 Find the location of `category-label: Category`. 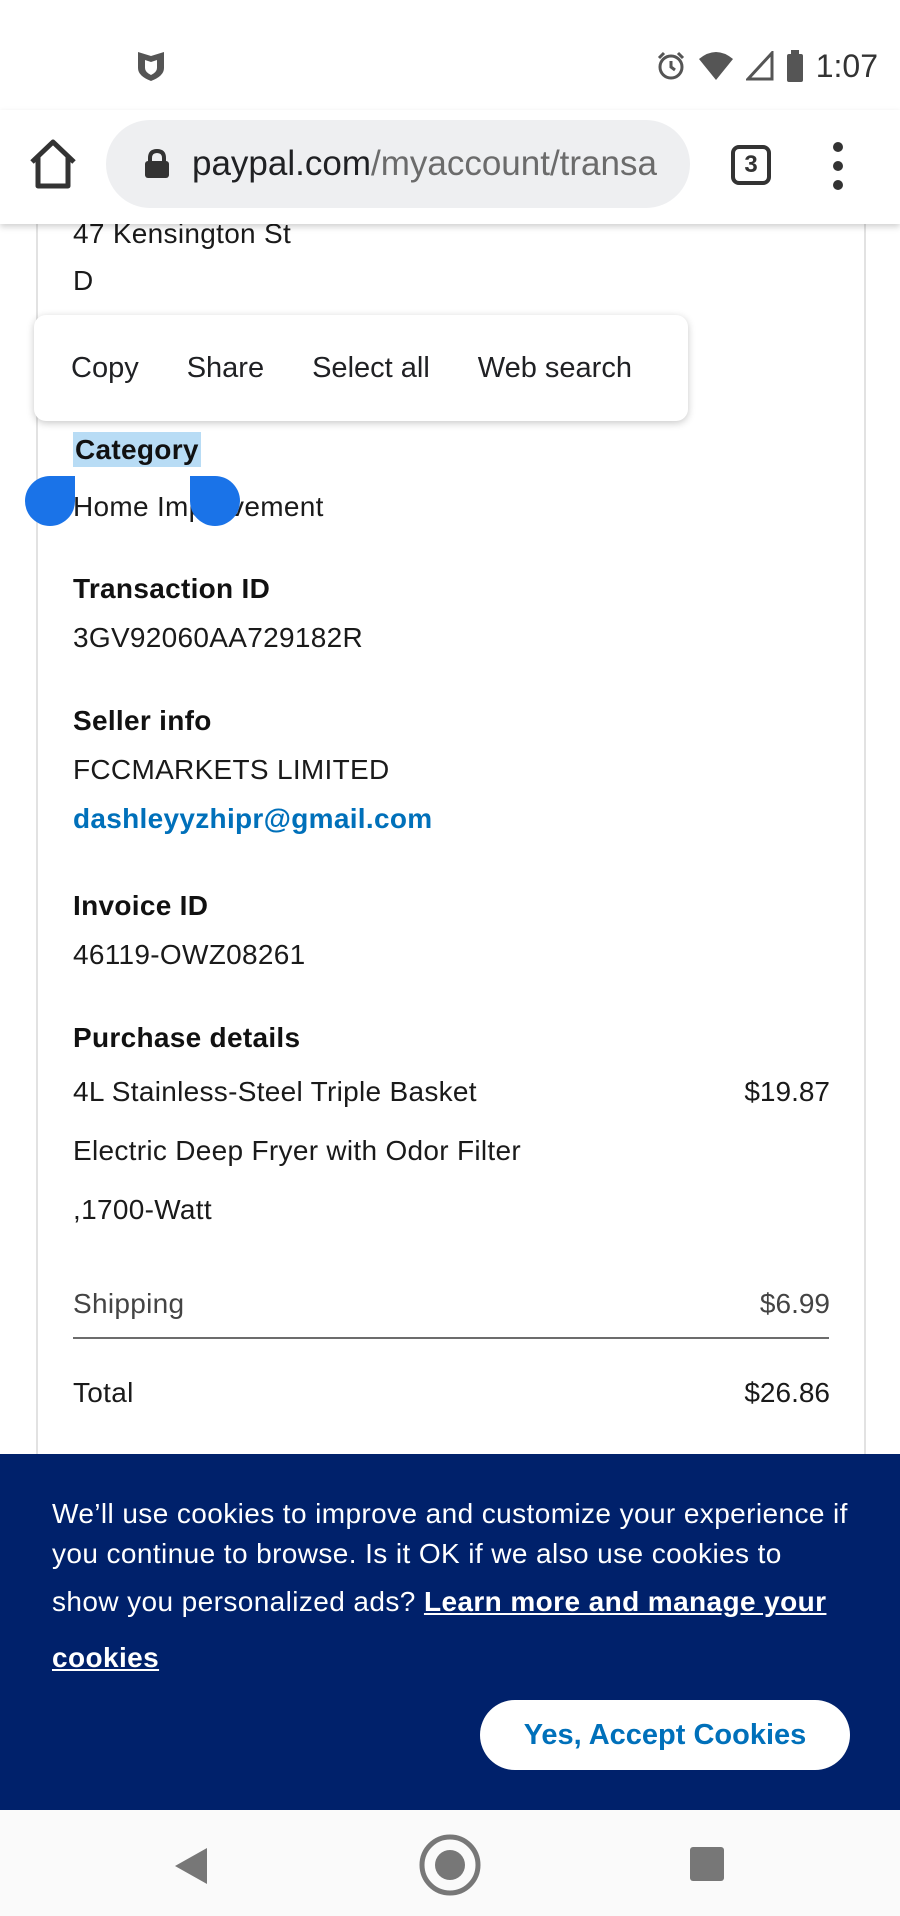

category-label: Category is located at coordinates (137, 449).